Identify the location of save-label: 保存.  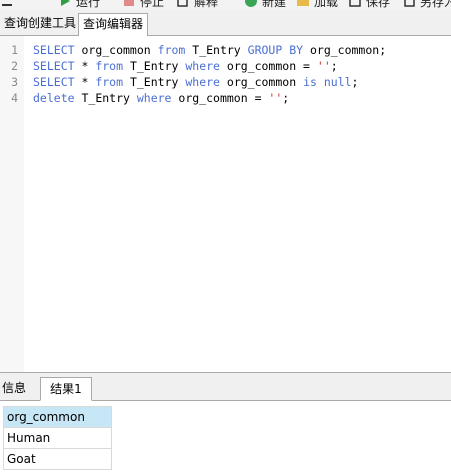
(378, 4).